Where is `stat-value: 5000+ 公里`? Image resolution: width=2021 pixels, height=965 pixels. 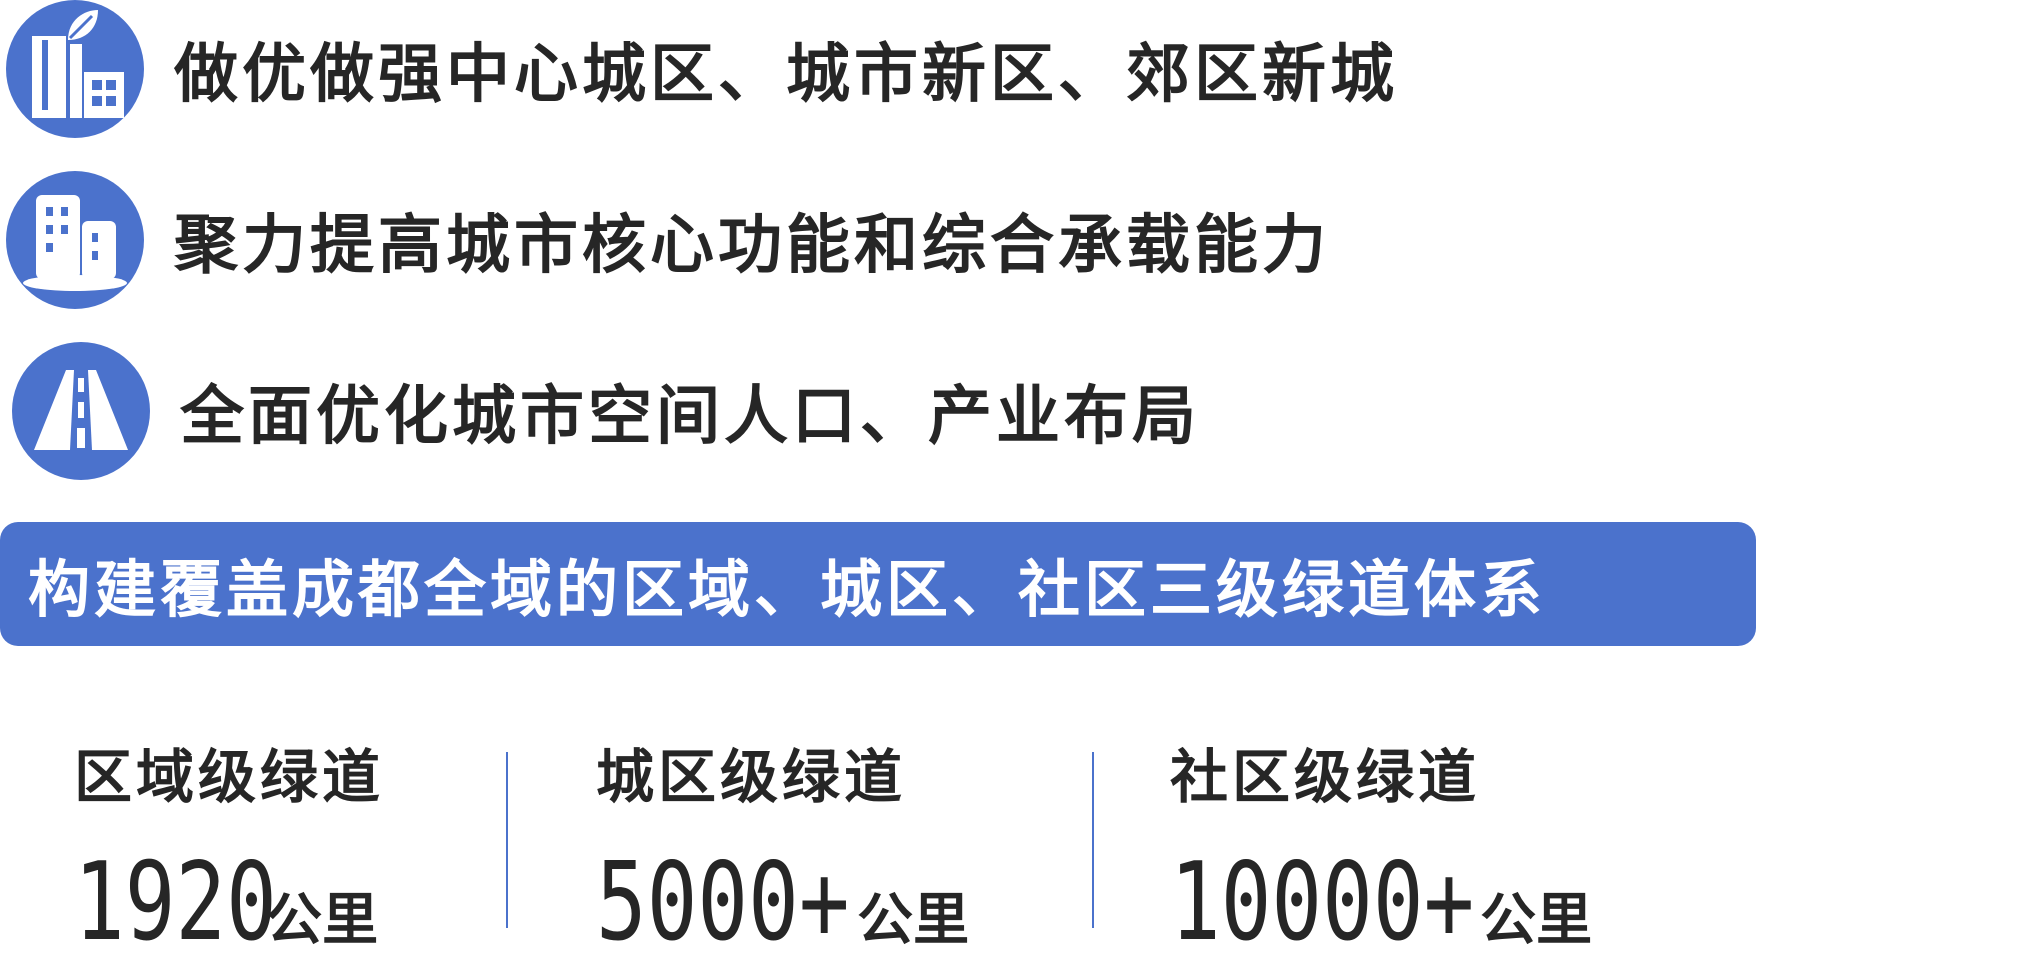
stat-value: 5000+ 公里 is located at coordinates (782, 902).